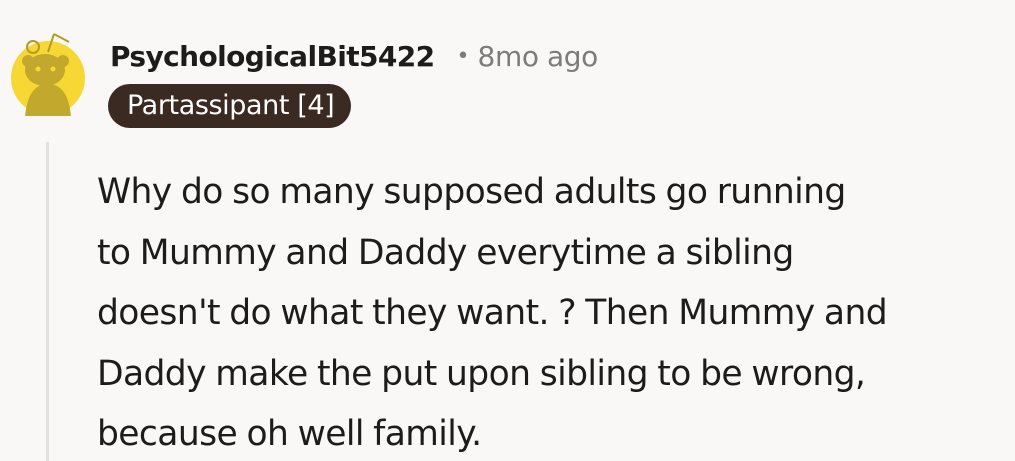  I want to click on comment-timestamp: 8mo ago, so click(538, 56).